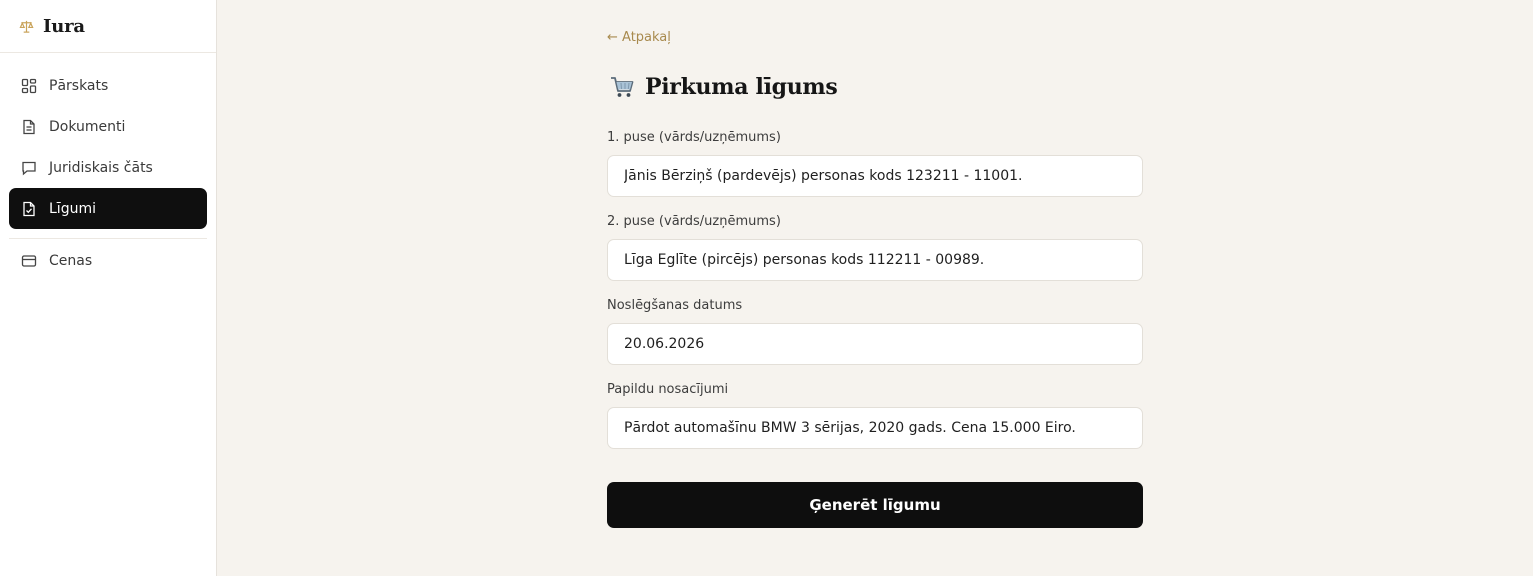 The height and width of the screenshot is (576, 1533). Describe the element at coordinates (29, 209) in the screenshot. I see `contract-icon` at that location.